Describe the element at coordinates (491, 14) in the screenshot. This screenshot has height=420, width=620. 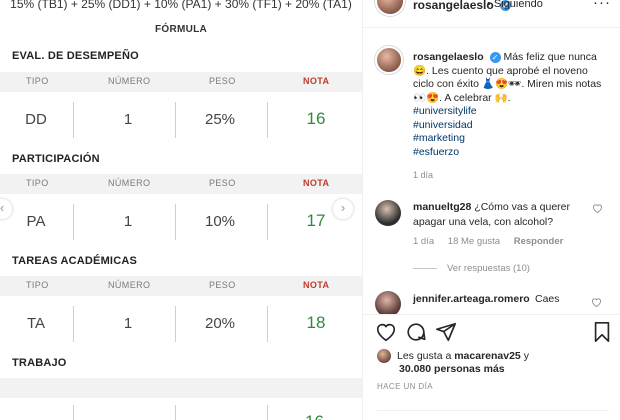
I see `post-header: rosangelaeslo ✓ • Siguiendo ···` at that location.